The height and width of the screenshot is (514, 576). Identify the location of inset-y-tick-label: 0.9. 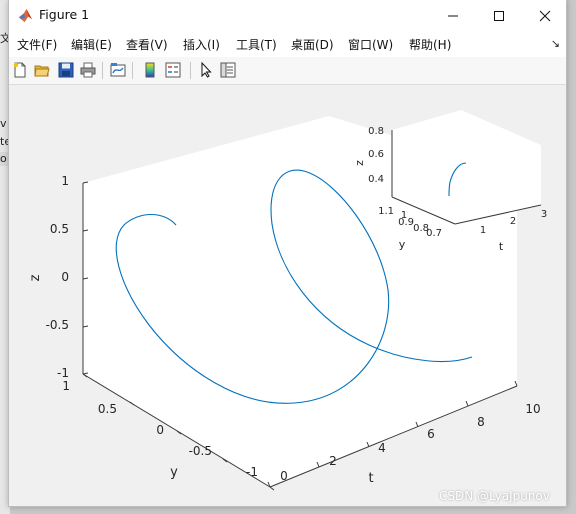
(406, 222).